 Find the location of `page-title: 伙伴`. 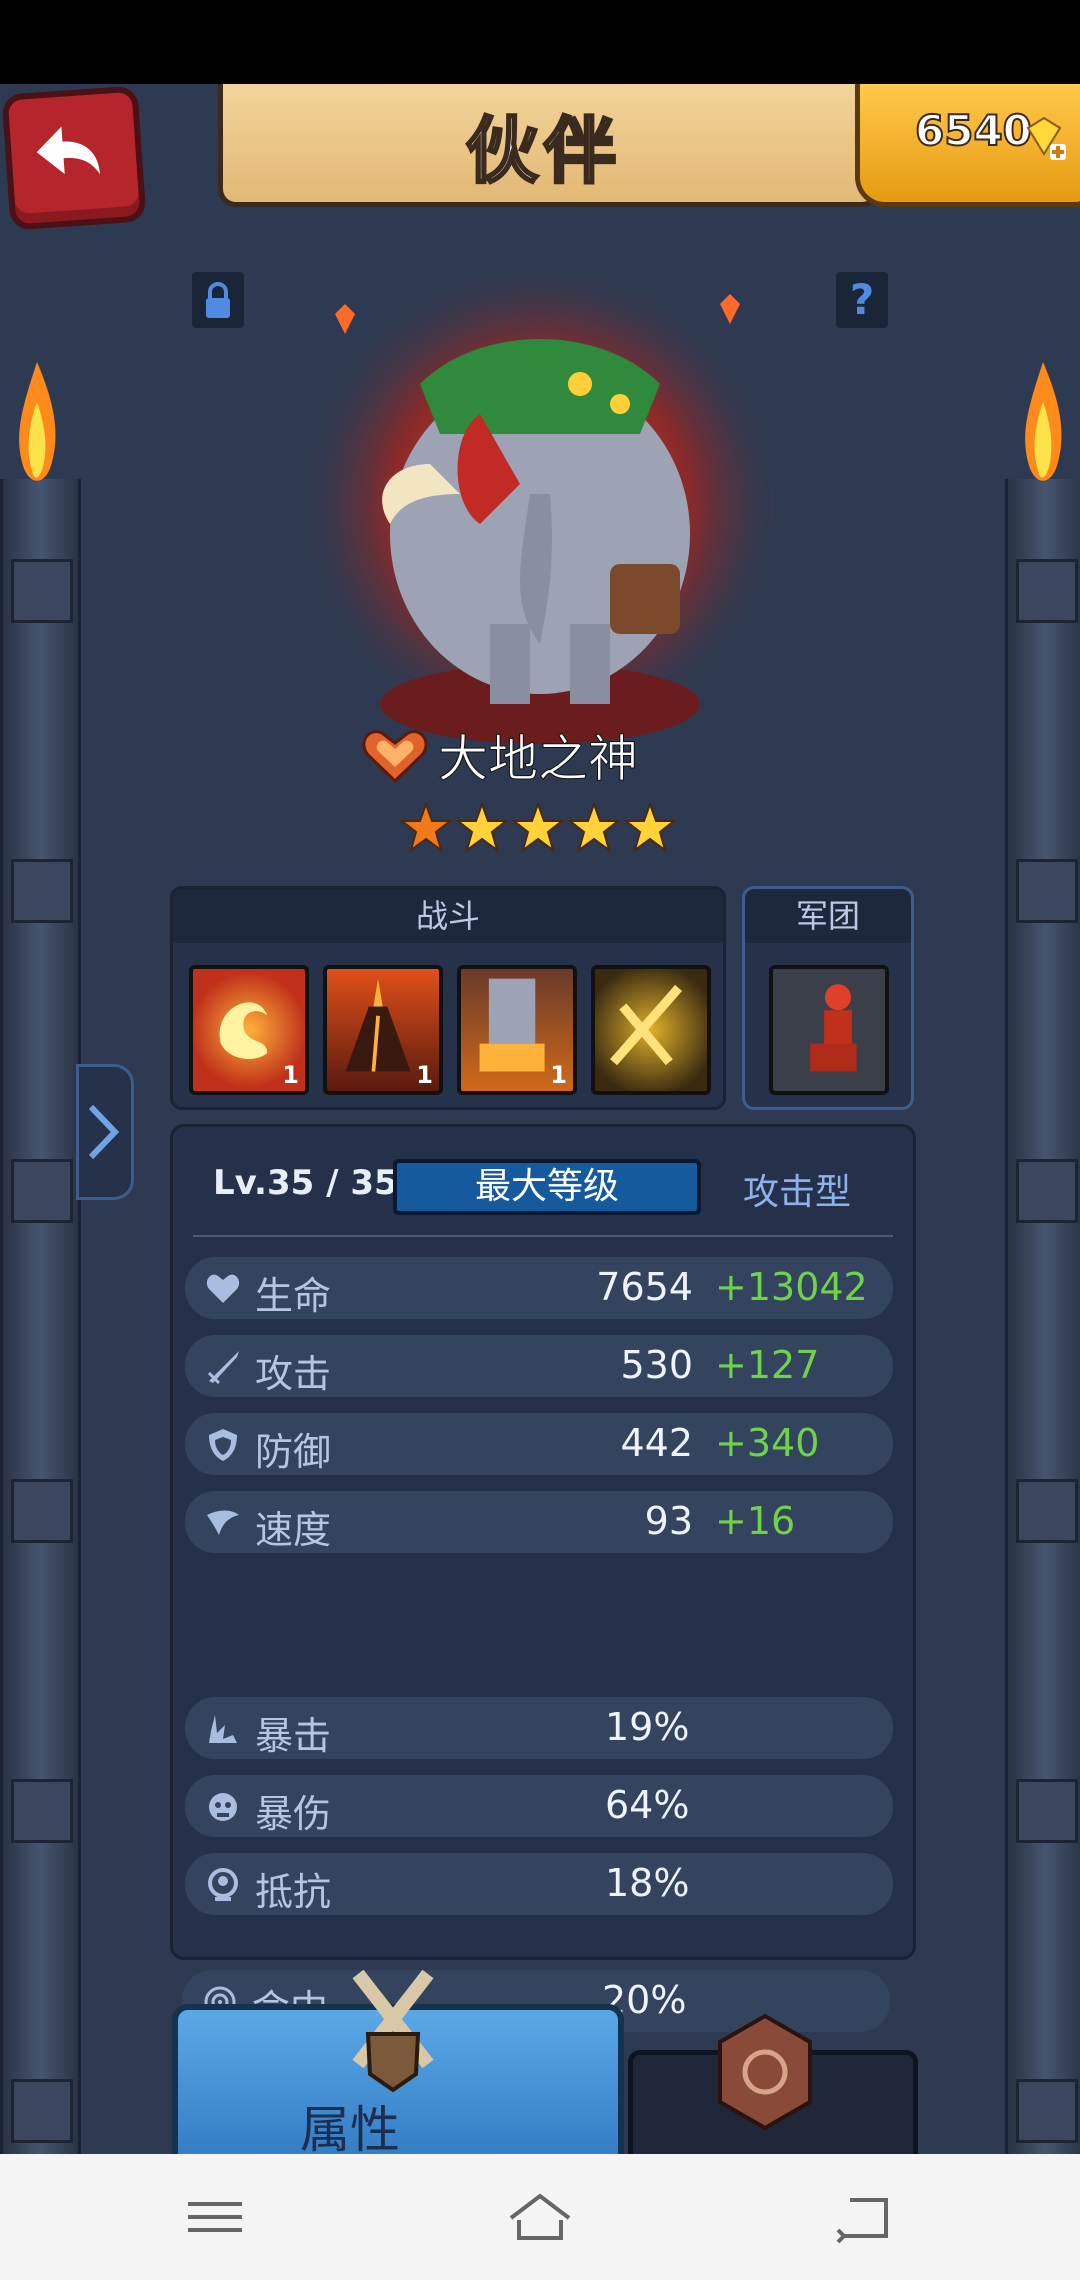

page-title: 伙伴 is located at coordinates (543, 151).